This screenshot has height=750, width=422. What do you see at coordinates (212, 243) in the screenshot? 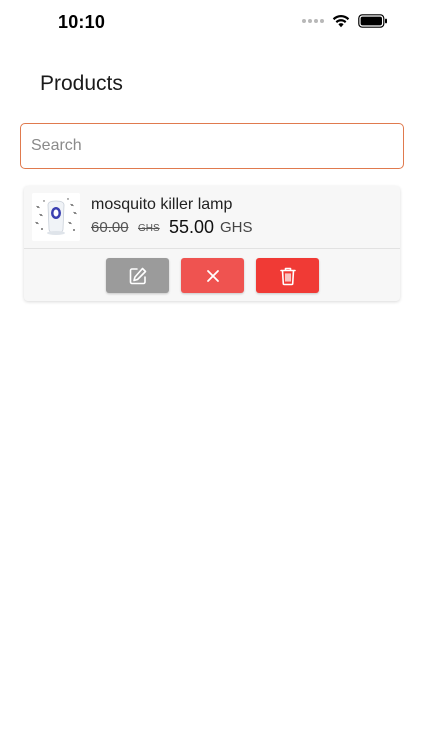
I see `product-card: mosquito killer lamp 60.00 GHS 55.00 GHS` at bounding box center [212, 243].